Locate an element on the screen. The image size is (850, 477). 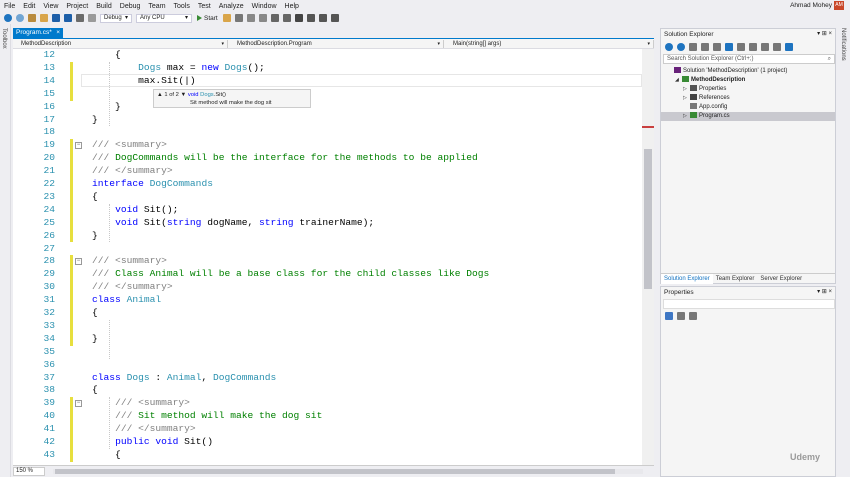
menu-edit: Edit is located at coordinates (29, 6).